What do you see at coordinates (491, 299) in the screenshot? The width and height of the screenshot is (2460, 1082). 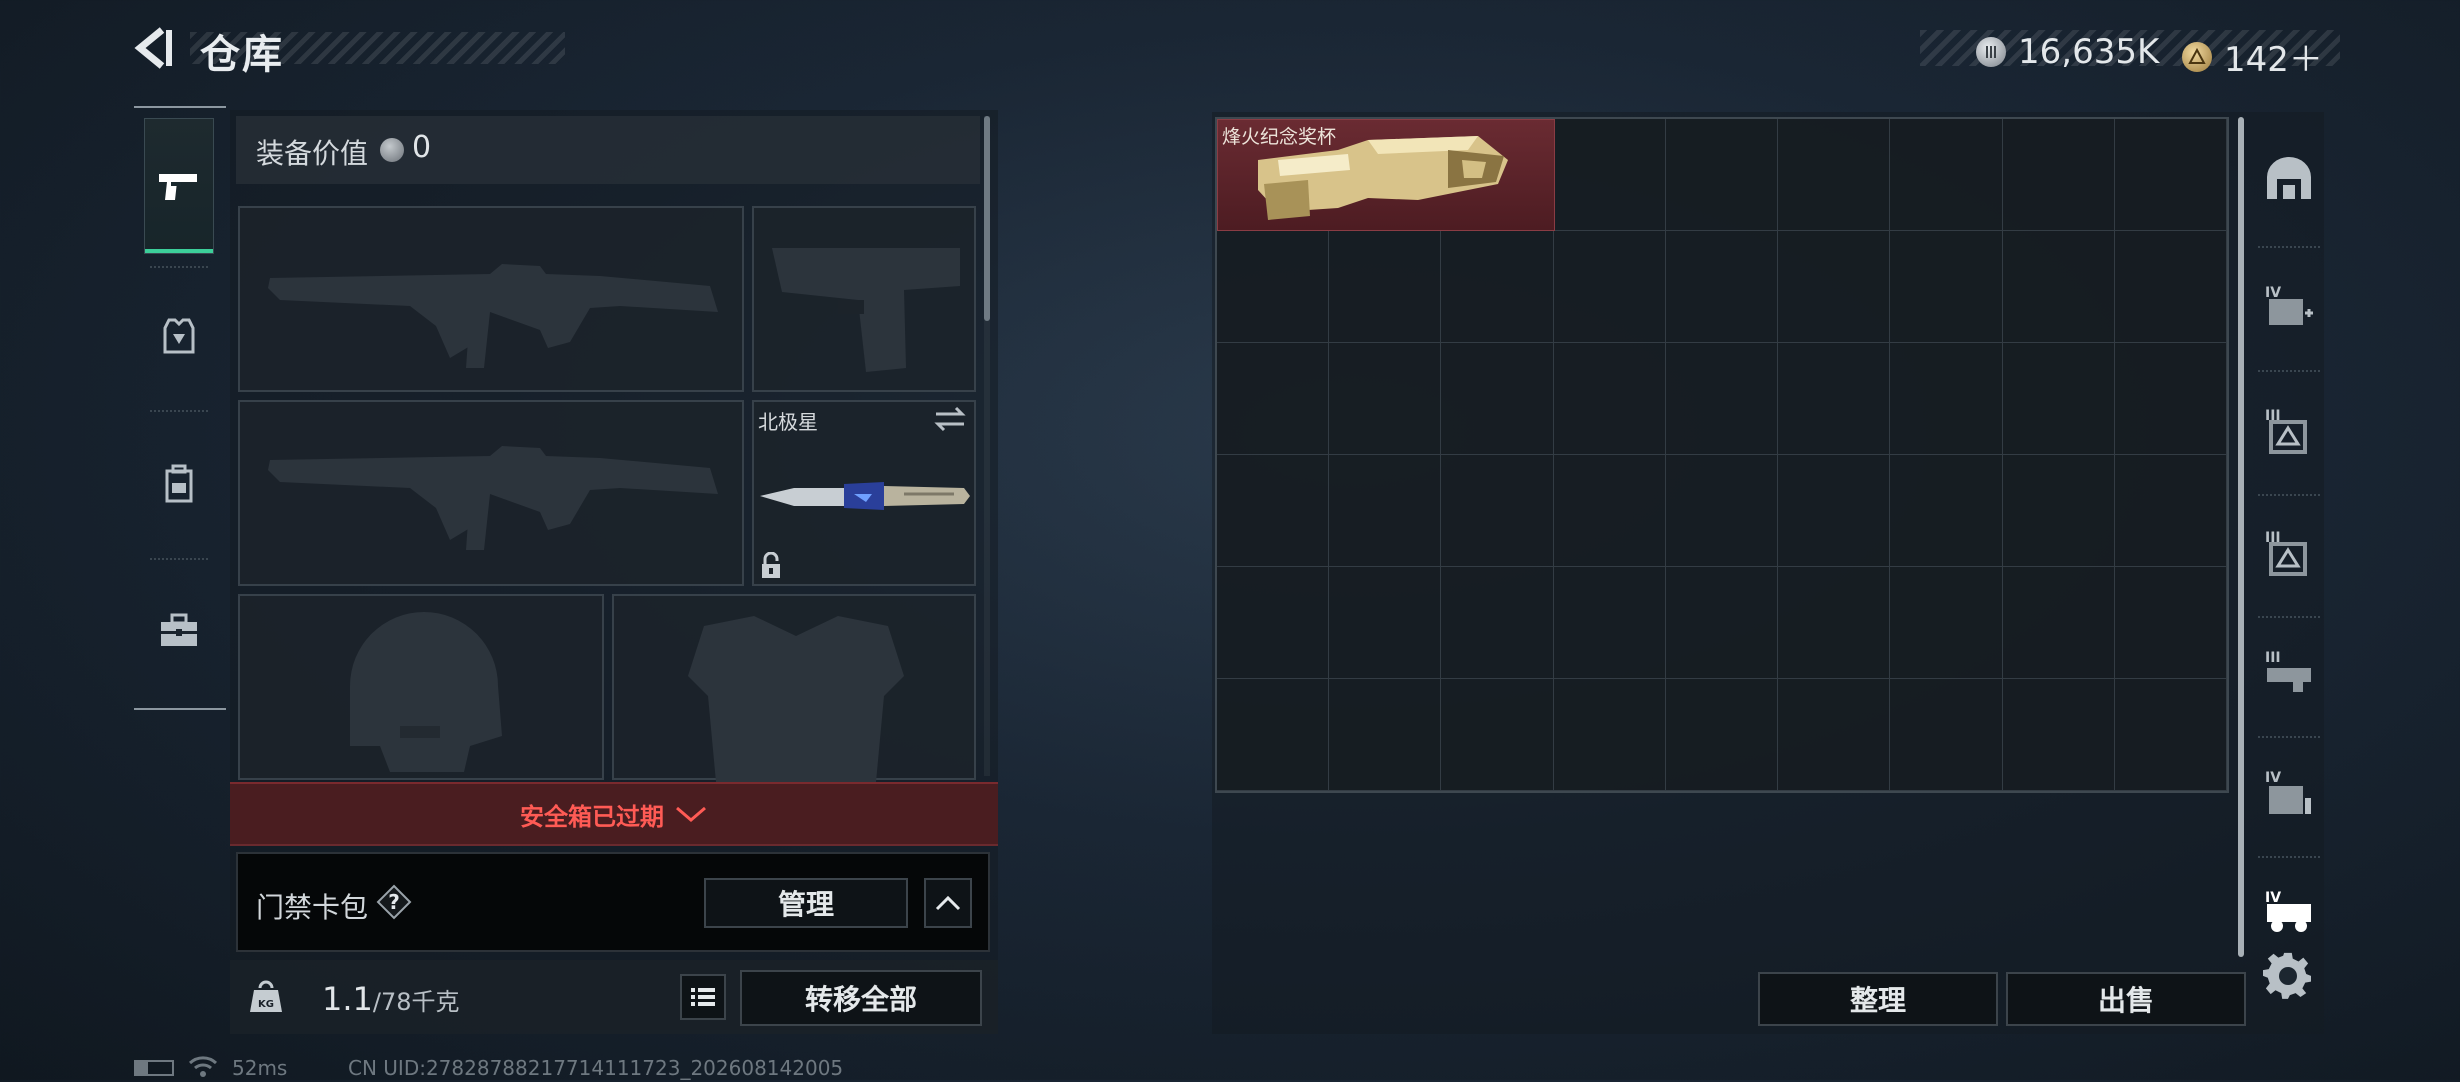 I see `primary-weapon-slot` at bounding box center [491, 299].